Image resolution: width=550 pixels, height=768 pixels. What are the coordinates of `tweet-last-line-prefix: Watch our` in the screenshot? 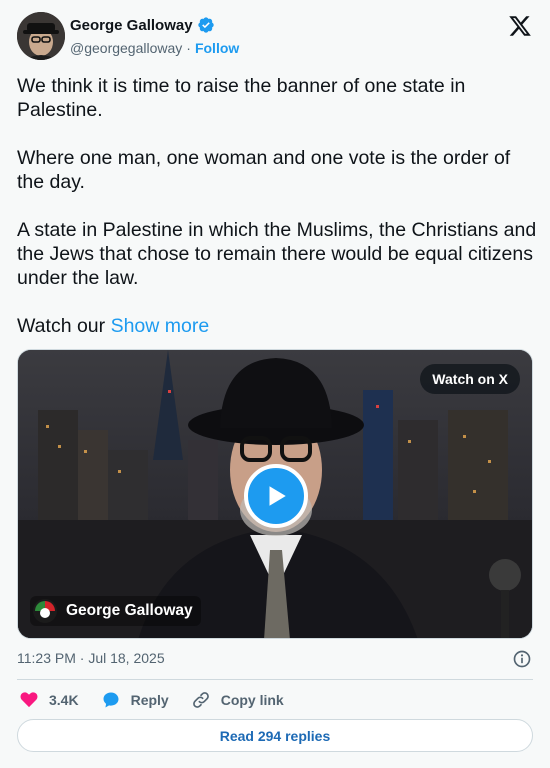 It's located at (64, 326).